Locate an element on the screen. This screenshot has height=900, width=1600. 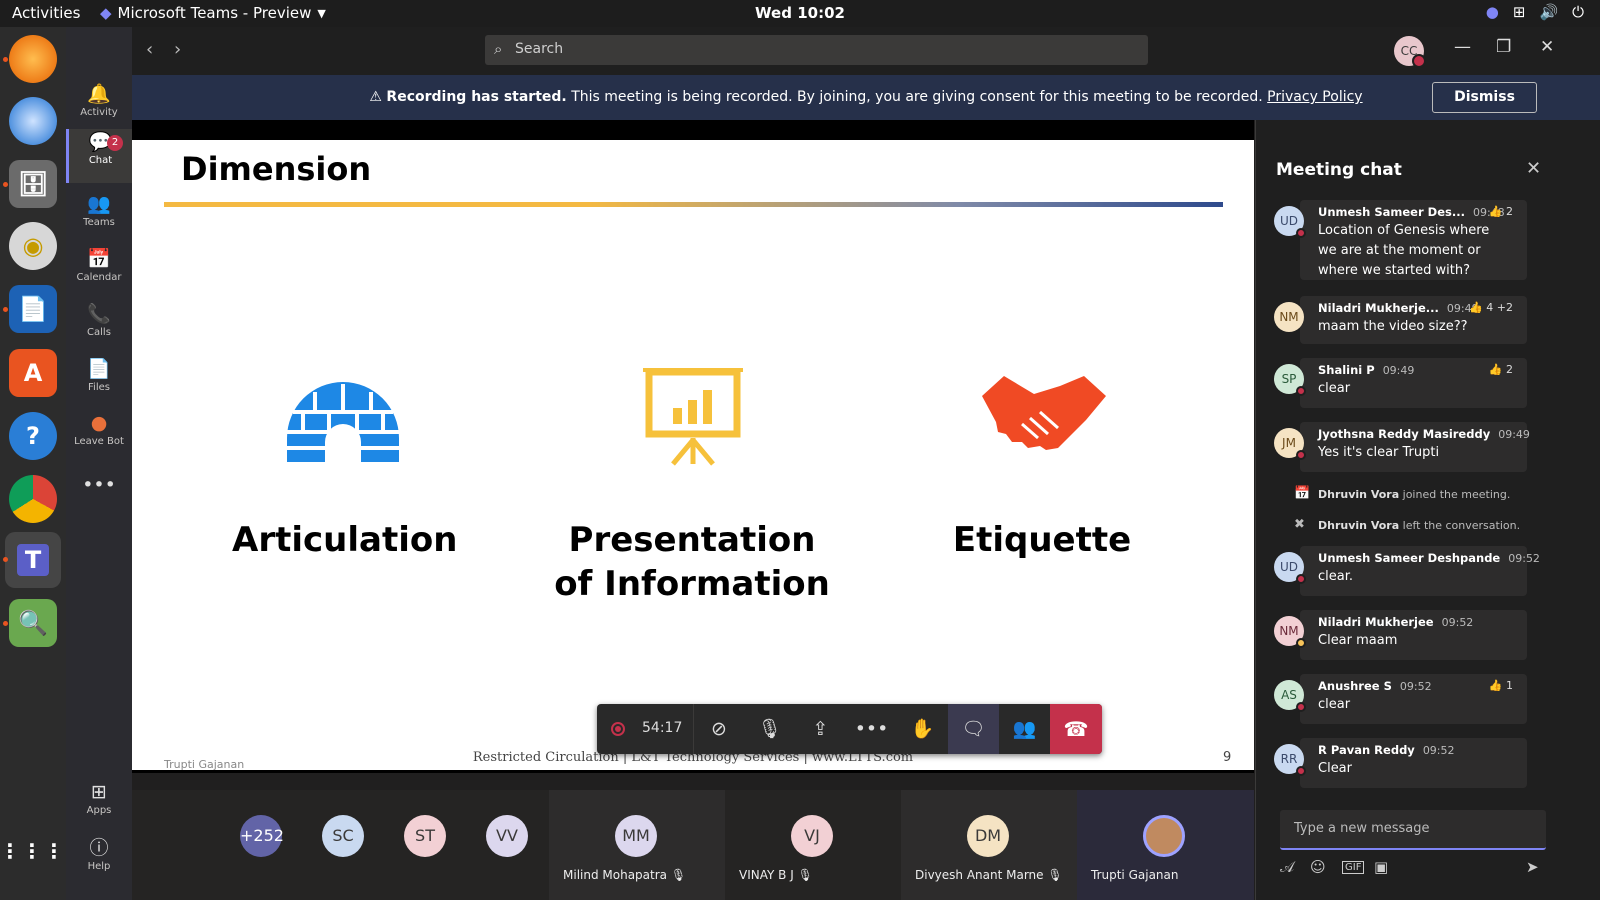
back-button: ‹ is located at coordinates (149, 49).